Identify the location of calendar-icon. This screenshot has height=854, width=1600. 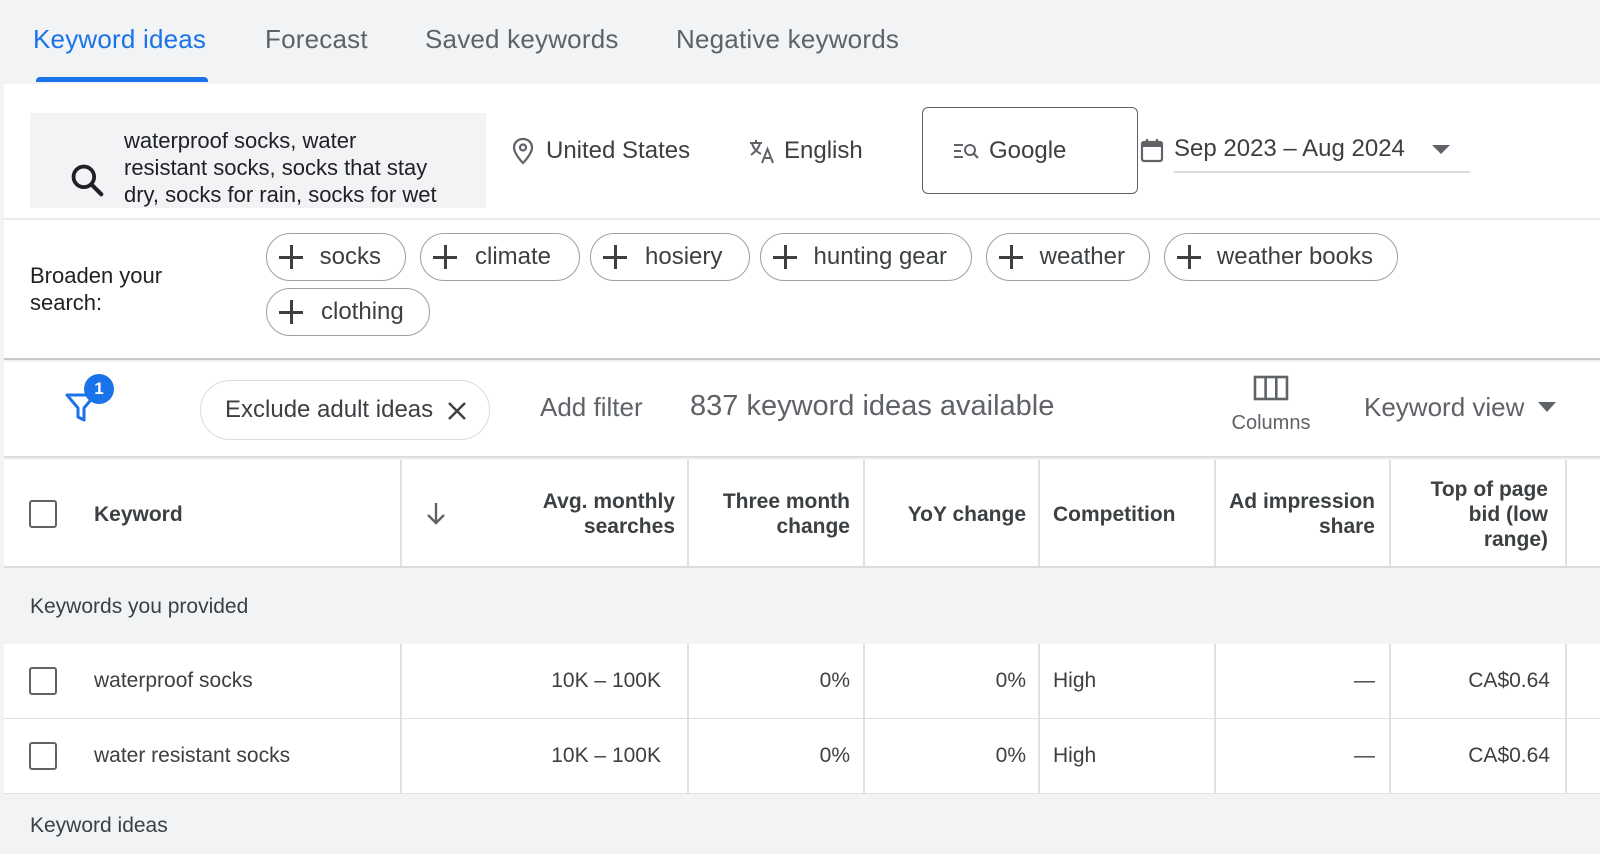
(1152, 151).